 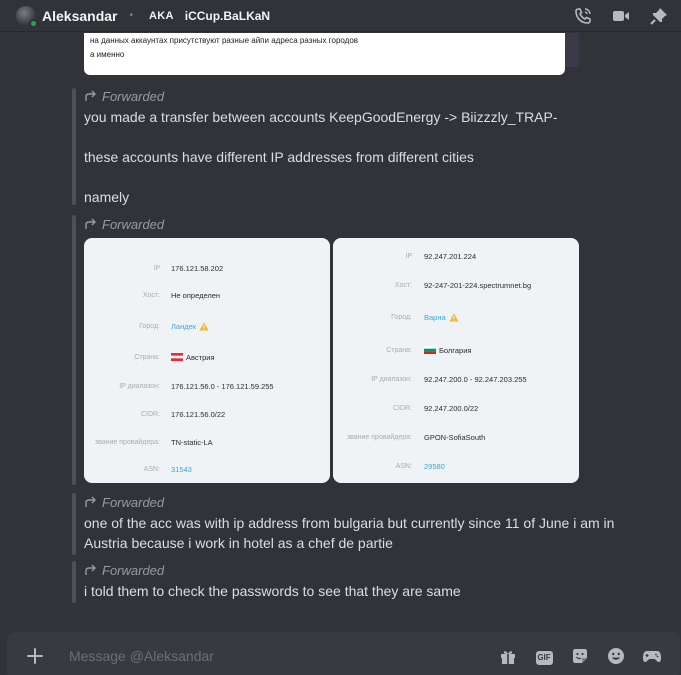 What do you see at coordinates (27, 16) in the screenshot?
I see `avatar` at bounding box center [27, 16].